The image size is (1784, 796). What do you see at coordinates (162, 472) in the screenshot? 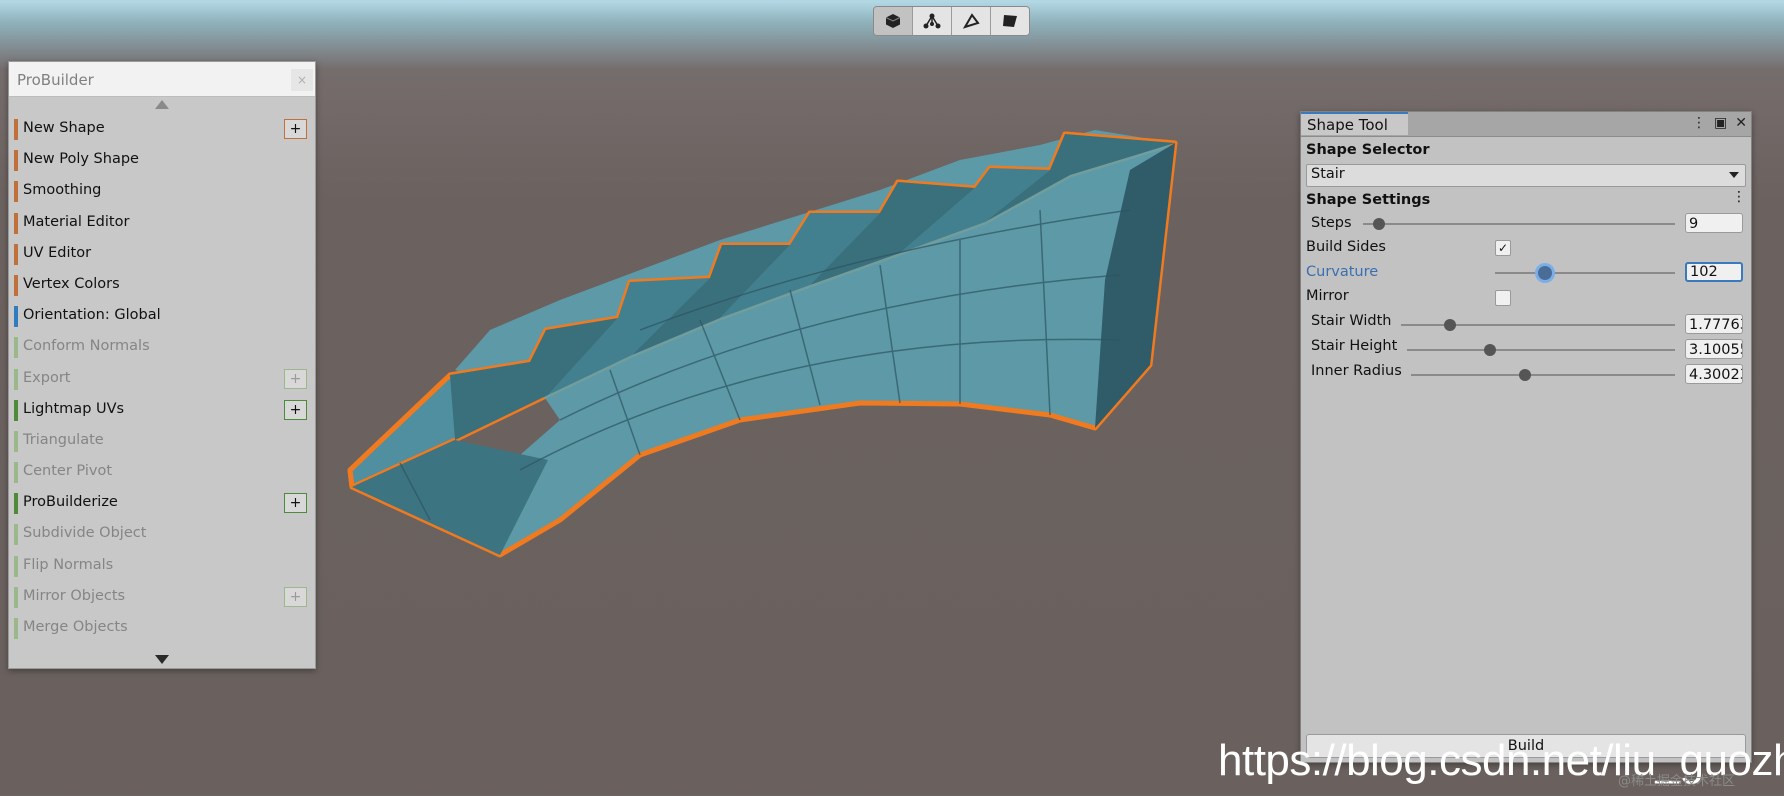
I see `tool-item-center-pivot: Center Pivot` at bounding box center [162, 472].